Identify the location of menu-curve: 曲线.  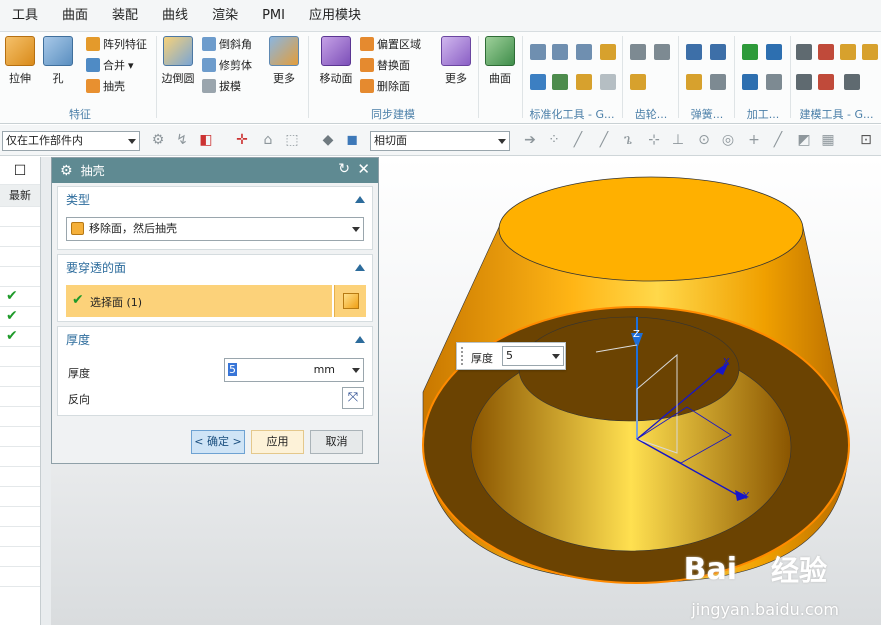
(175, 16).